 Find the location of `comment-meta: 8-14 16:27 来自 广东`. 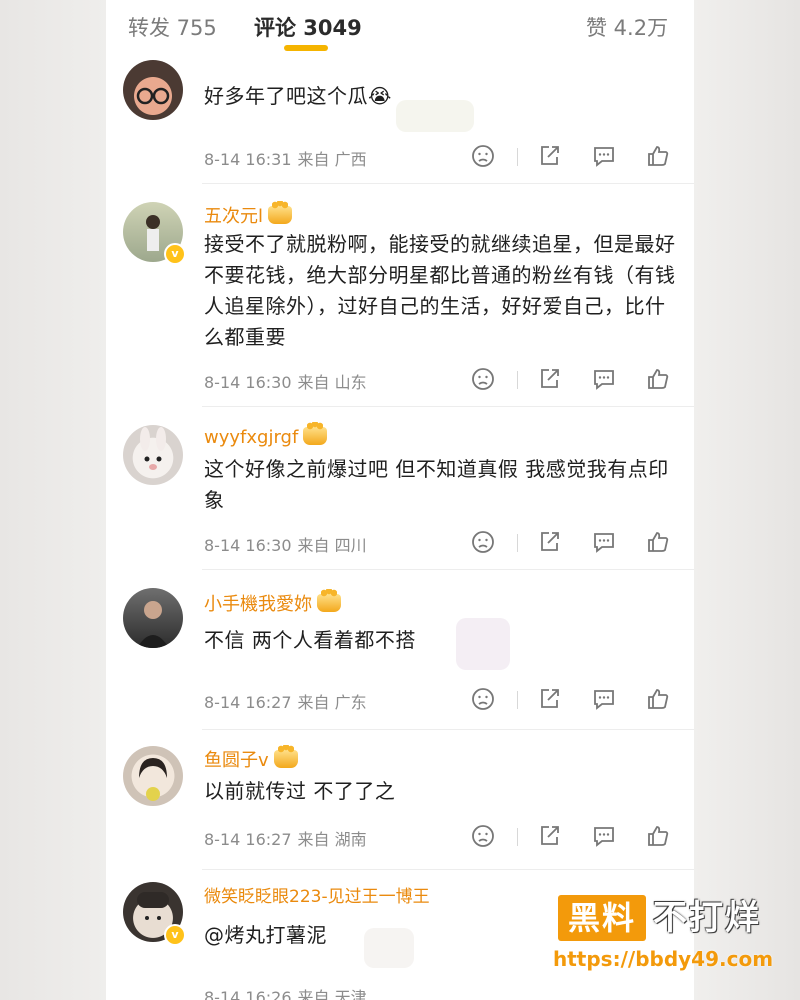

comment-meta: 8-14 16:27 来自 广东 is located at coordinates (285, 701).